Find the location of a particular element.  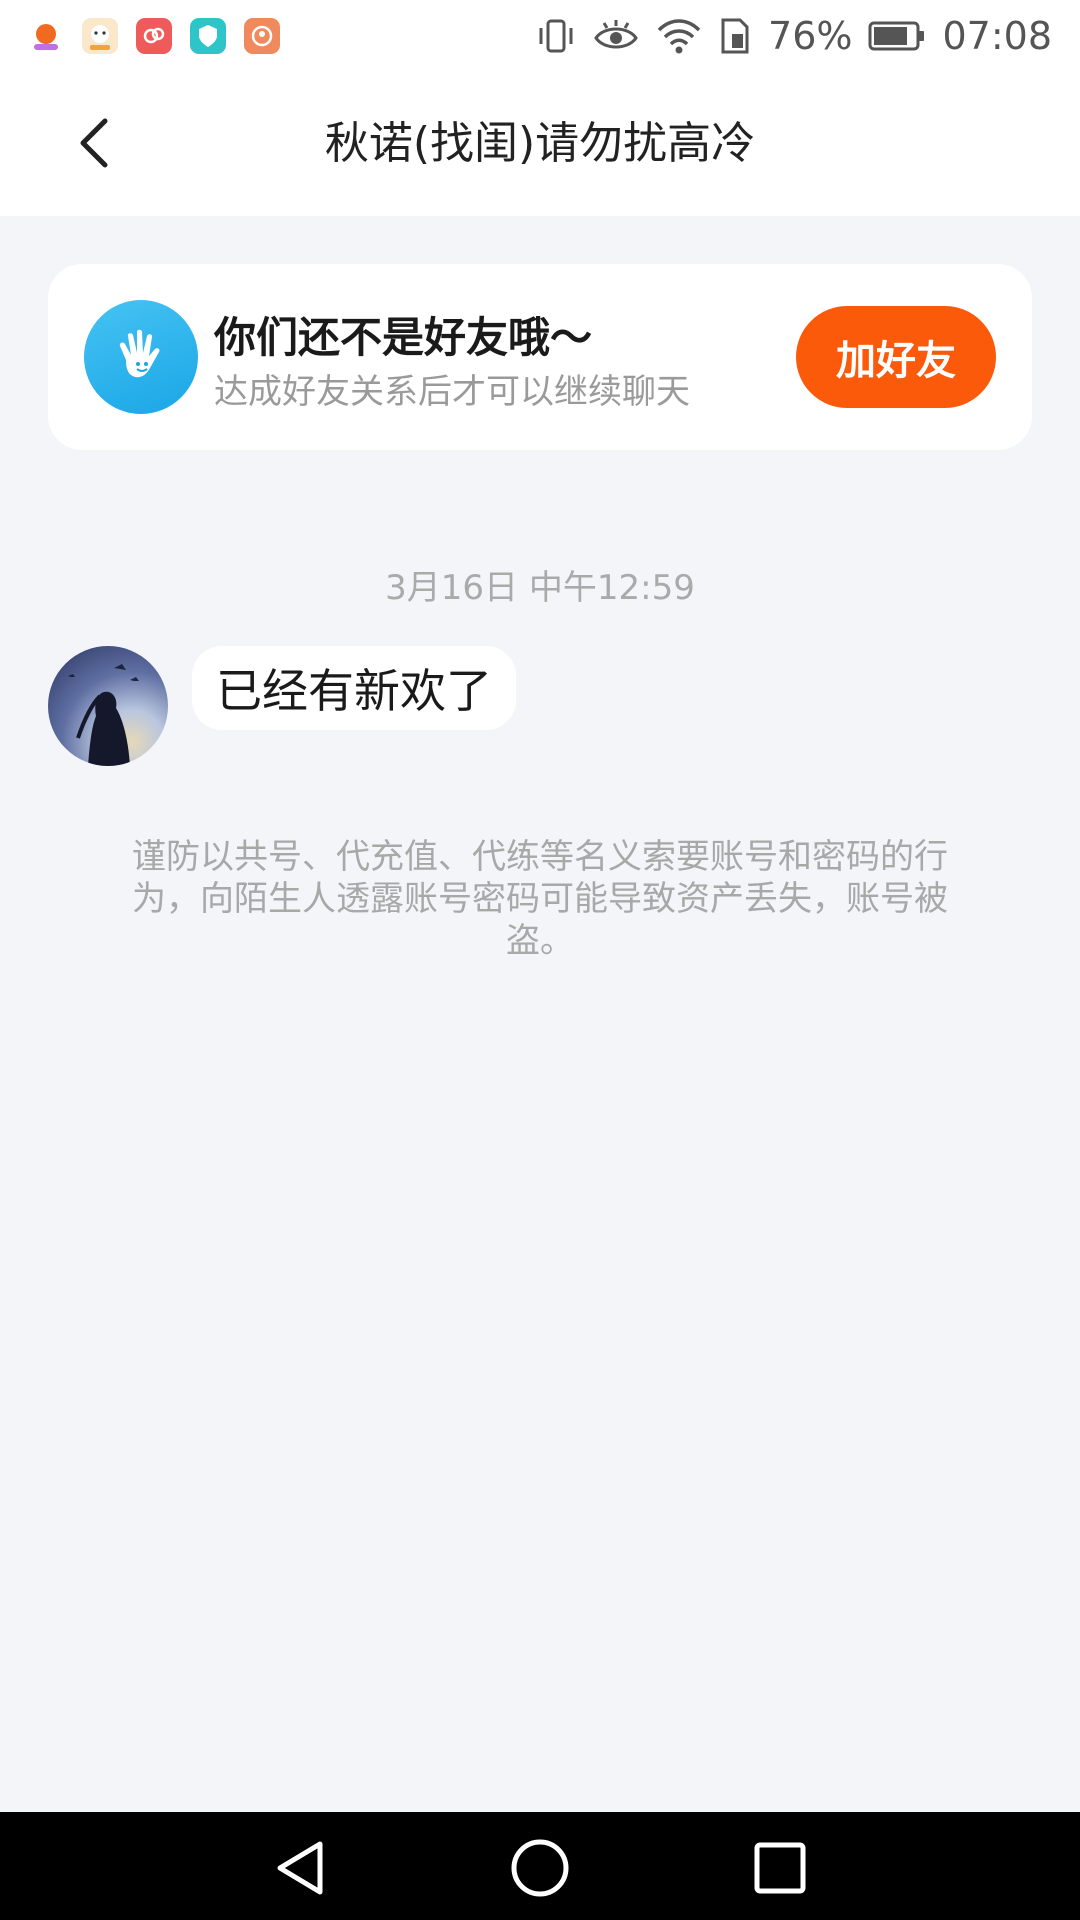

eye-icon is located at coordinates (616, 36).